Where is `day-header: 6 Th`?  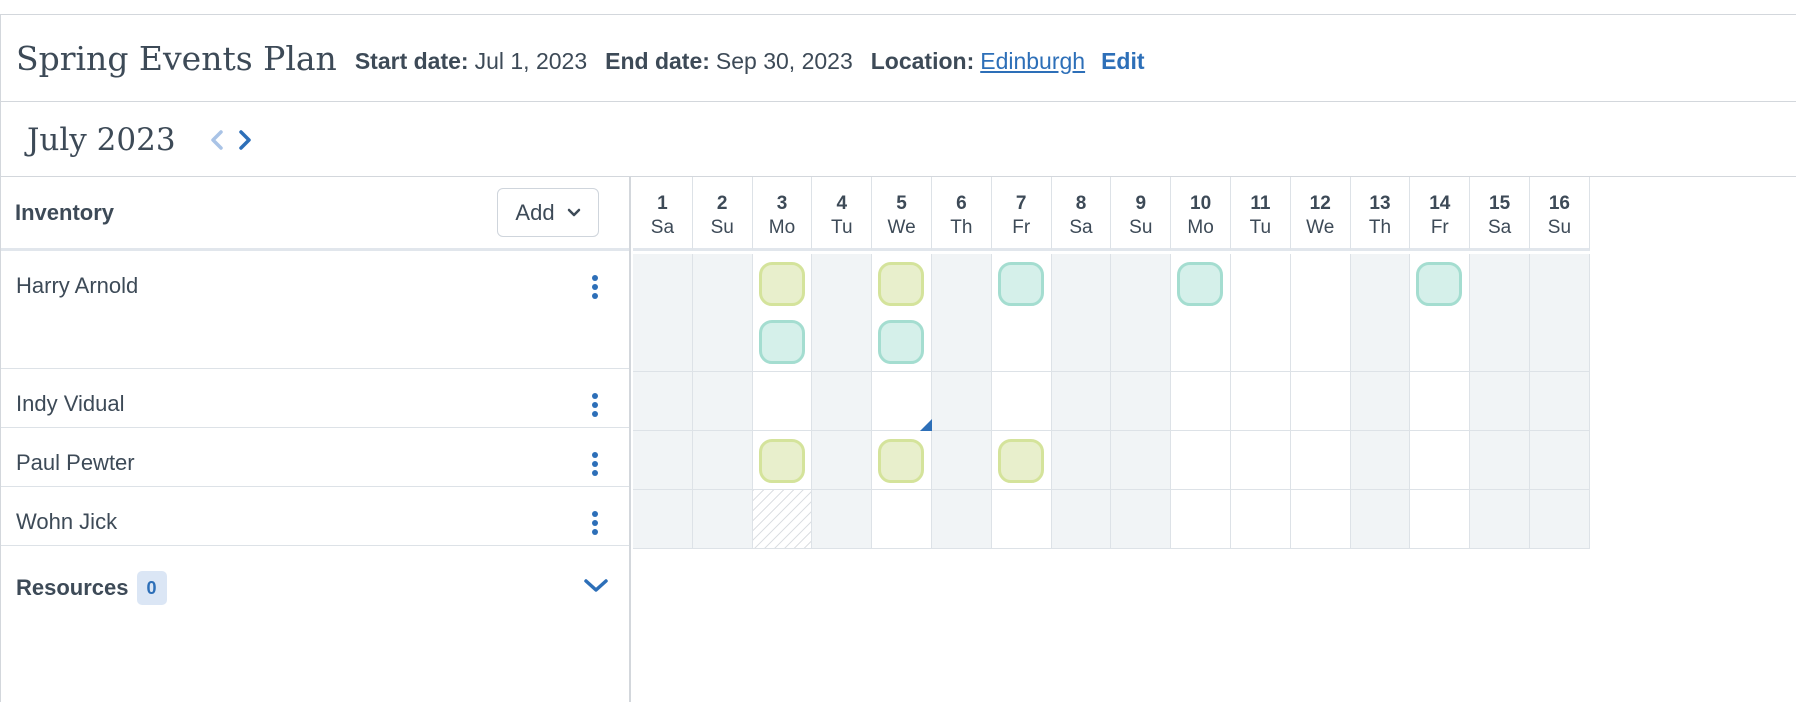 day-header: 6 Th is located at coordinates (962, 214).